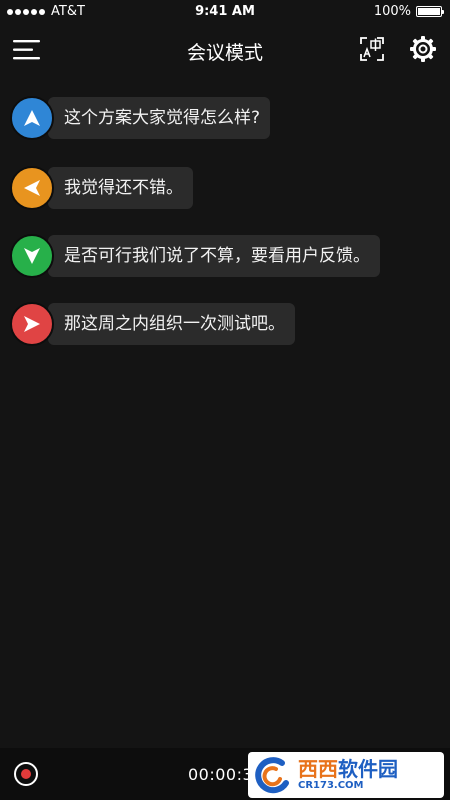 The width and height of the screenshot is (450, 800). I want to click on watermark-text: 西西软件园 CR173.COM, so click(348, 775).